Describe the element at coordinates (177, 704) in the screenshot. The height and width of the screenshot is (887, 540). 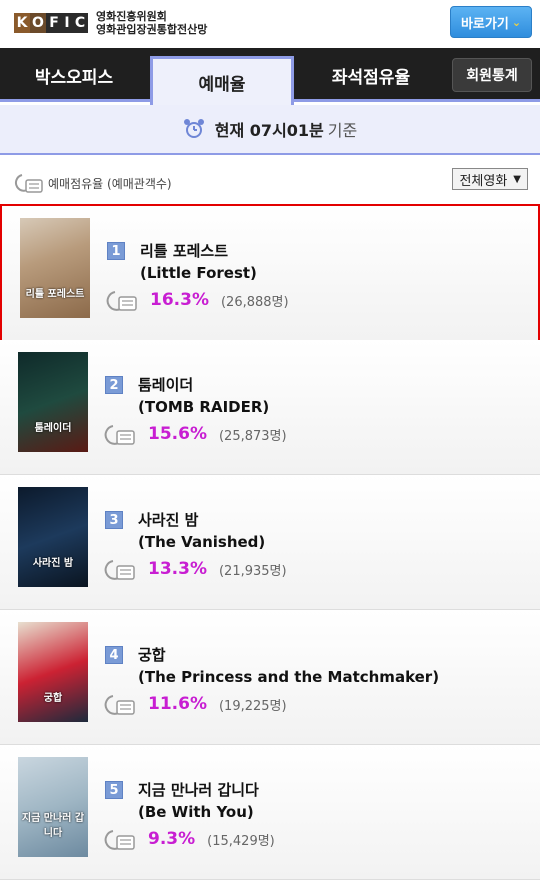
I see `share-percent: 11.6%` at that location.